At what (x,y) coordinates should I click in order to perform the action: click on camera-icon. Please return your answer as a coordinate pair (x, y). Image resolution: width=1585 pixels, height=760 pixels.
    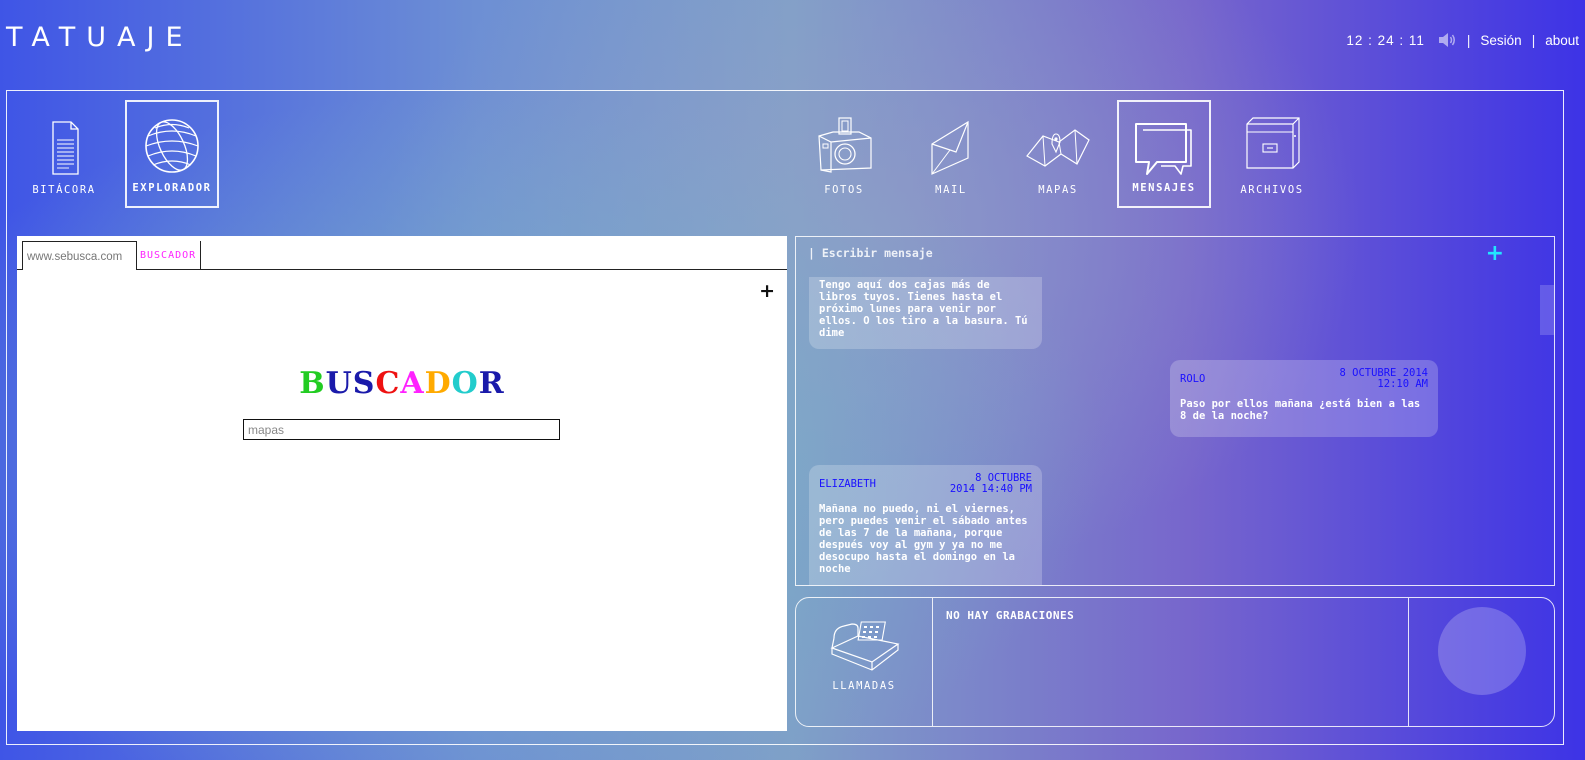
    Looking at the image, I should click on (845, 145).